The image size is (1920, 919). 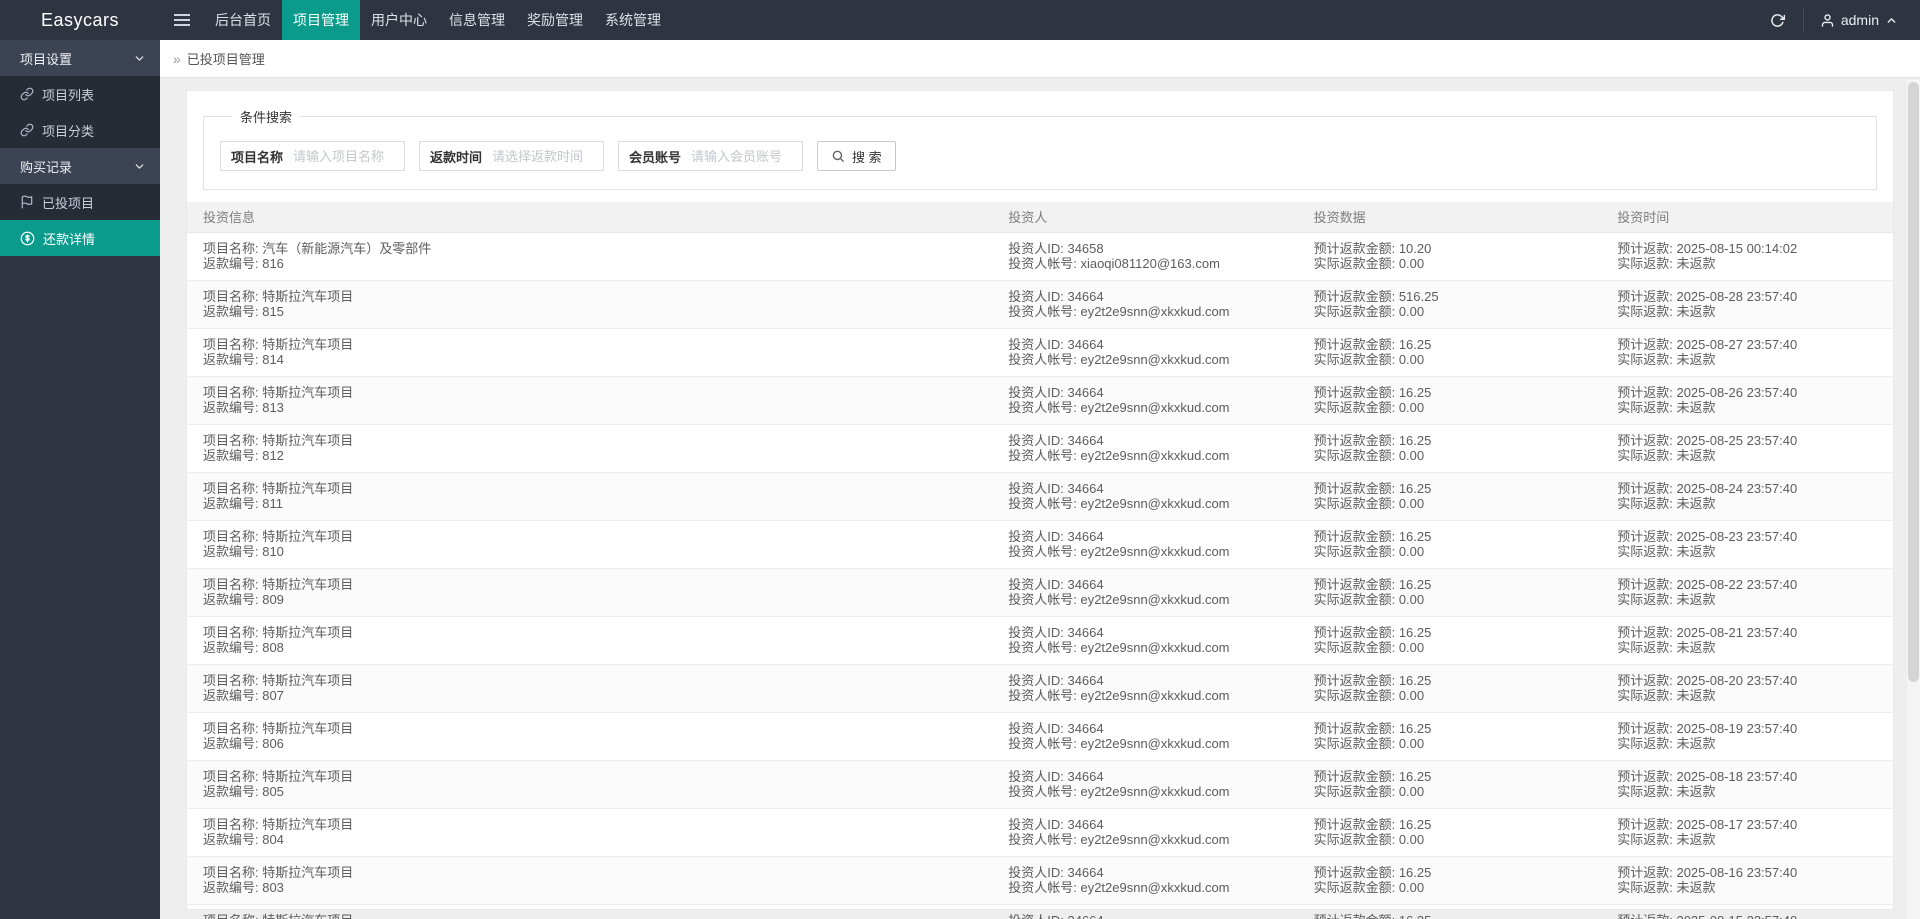 I want to click on table-cell: 项目名称: 特斯拉汽车项目 返款编号: 815, so click(x=590, y=304).